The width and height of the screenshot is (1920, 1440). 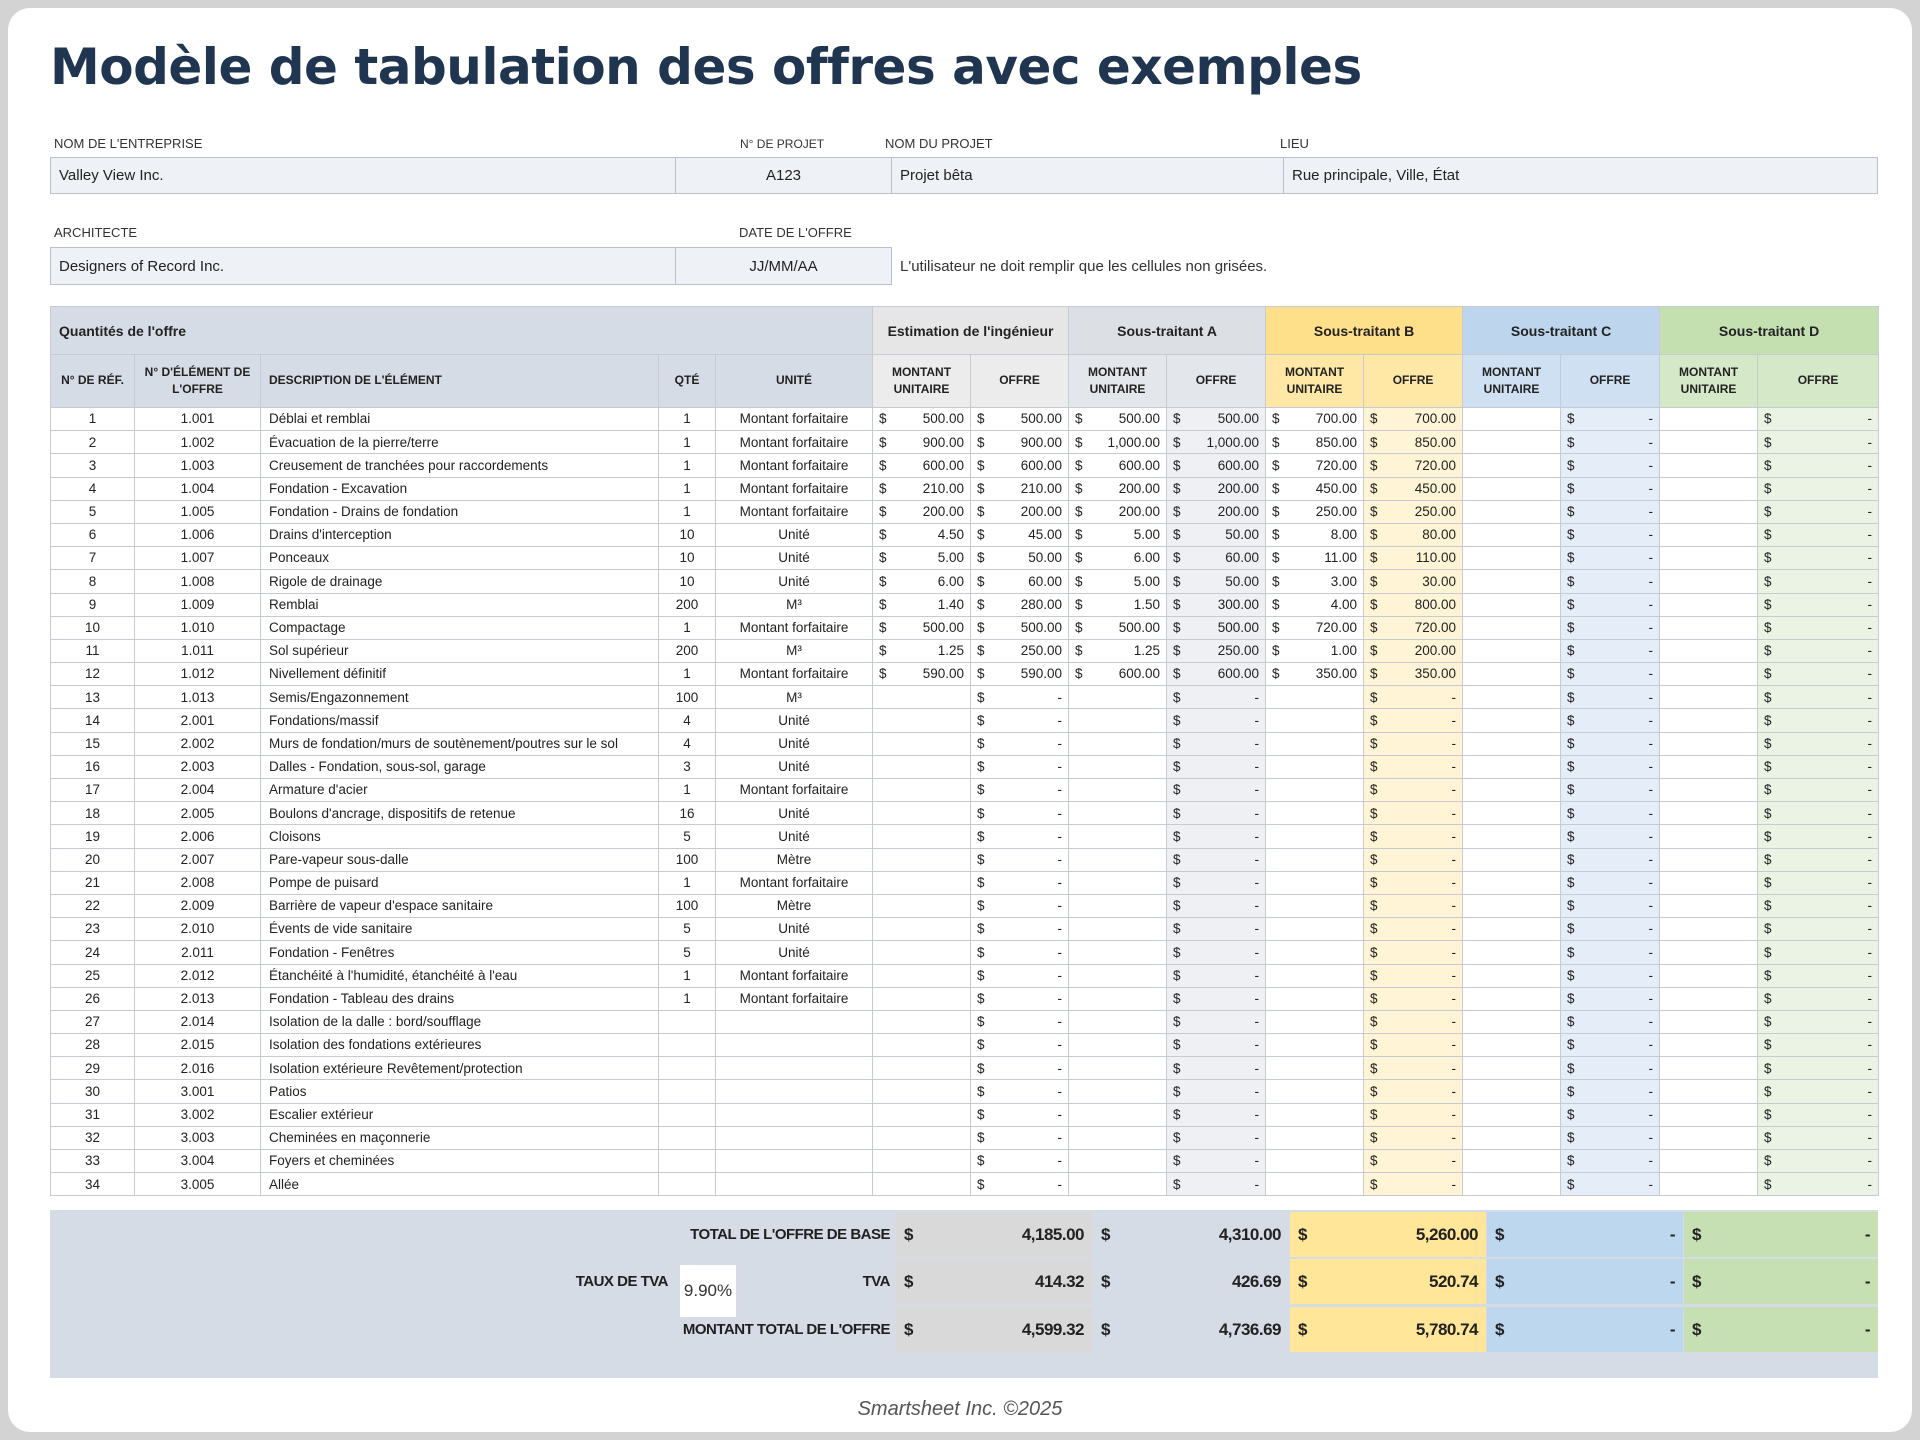 What do you see at coordinates (197, 952) in the screenshot?
I see `item-no-cell: 2.011` at bounding box center [197, 952].